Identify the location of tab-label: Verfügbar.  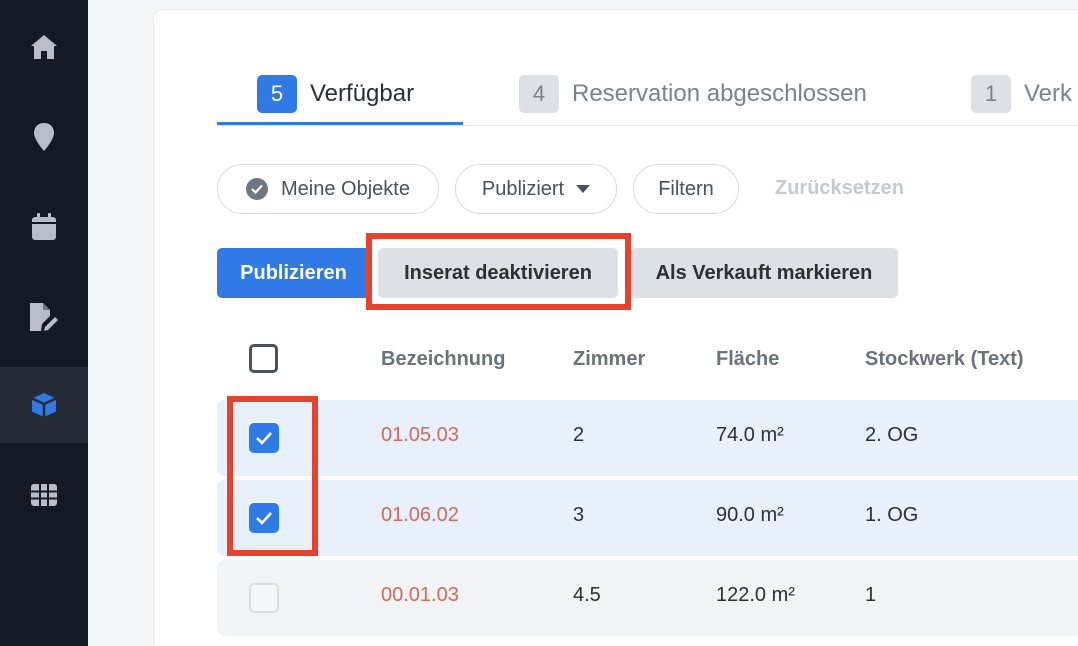
(362, 93).